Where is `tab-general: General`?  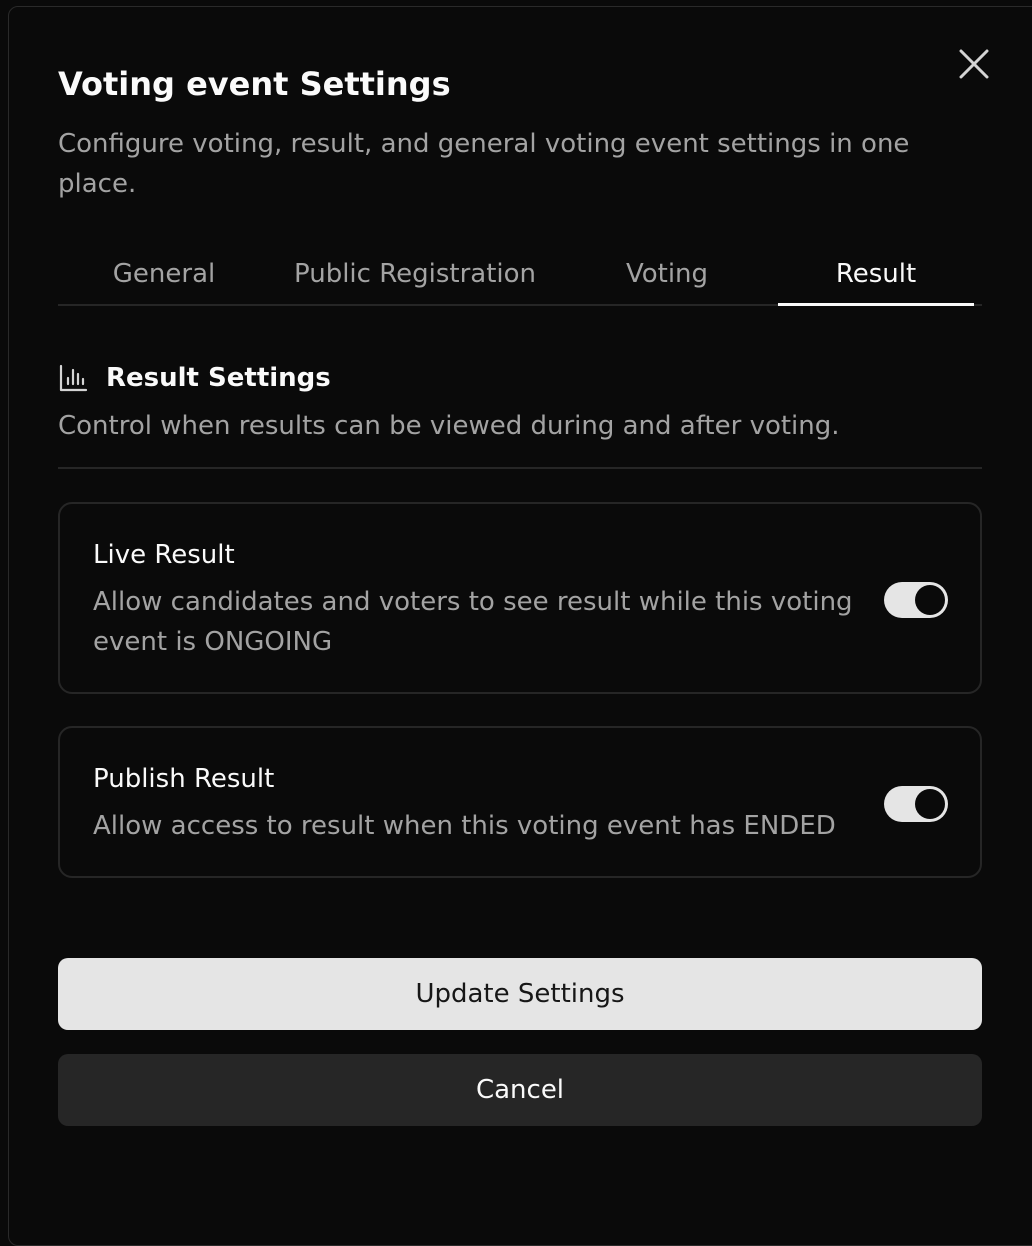
tab-general: General is located at coordinates (164, 274).